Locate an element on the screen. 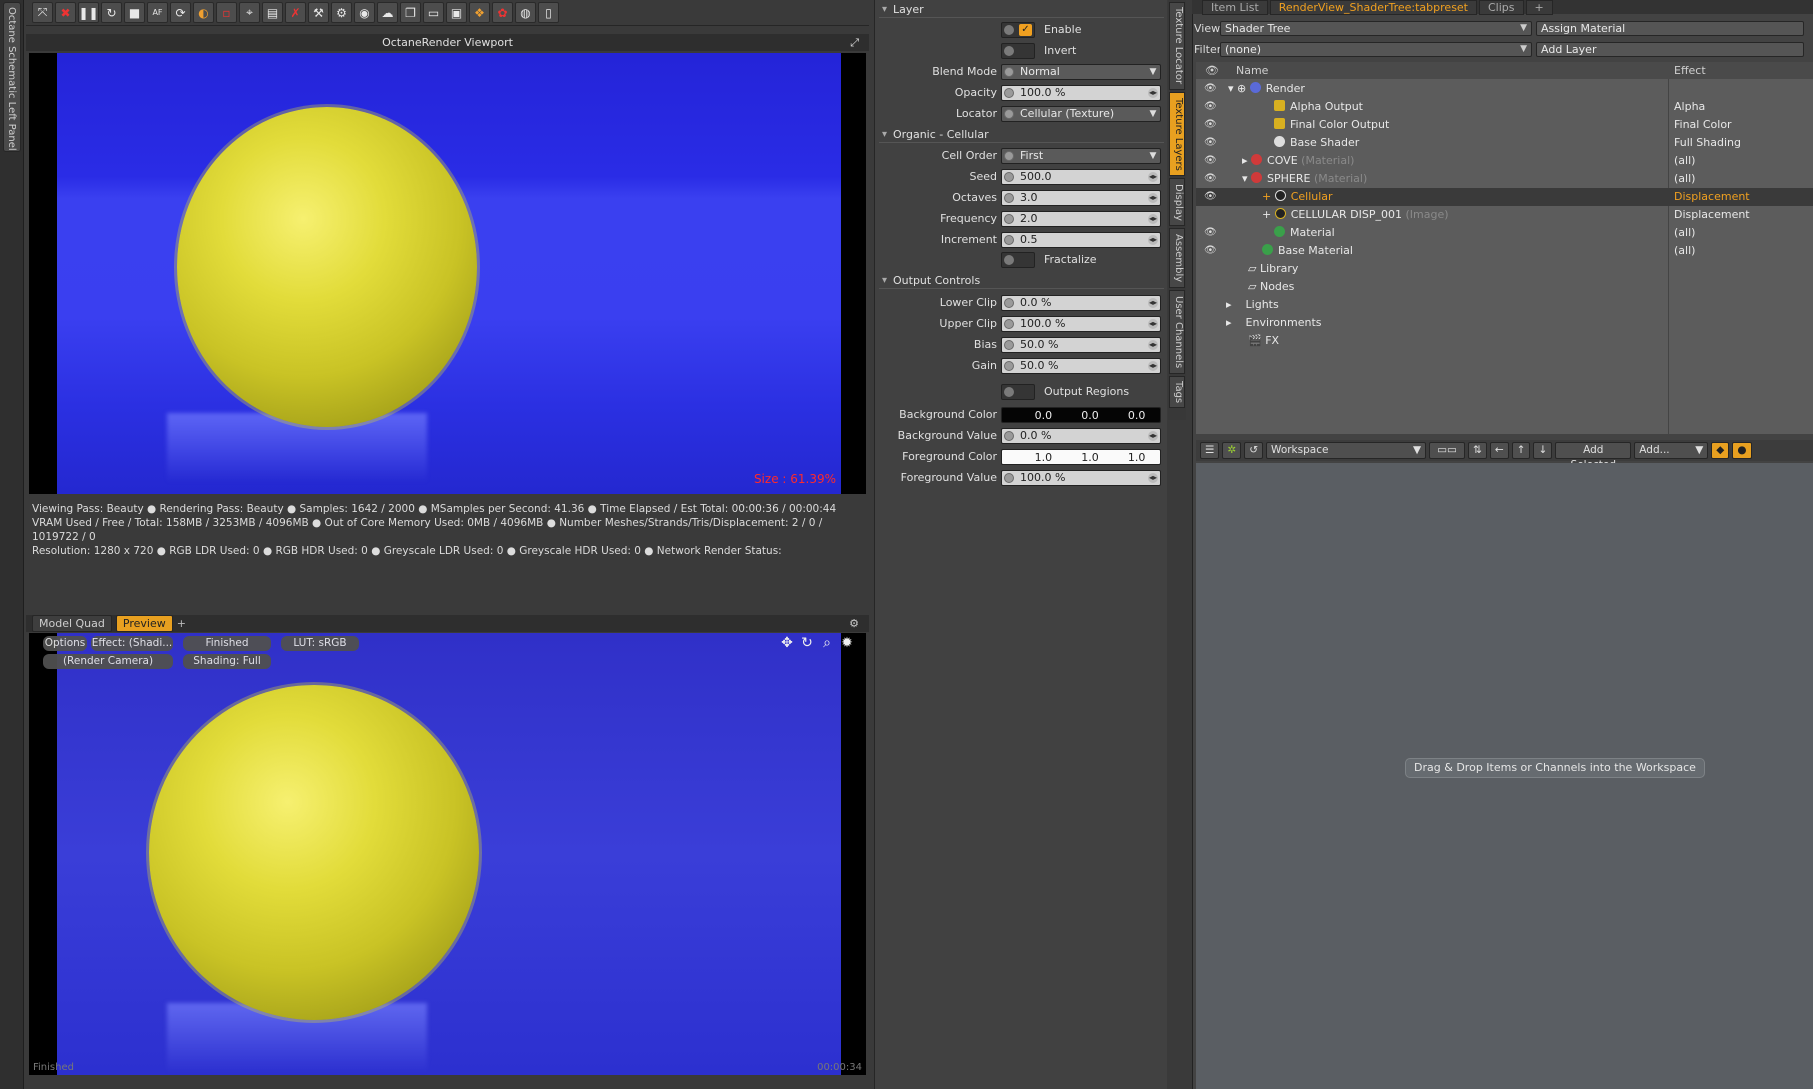  column-effect: Effect is located at coordinates (1690, 70).